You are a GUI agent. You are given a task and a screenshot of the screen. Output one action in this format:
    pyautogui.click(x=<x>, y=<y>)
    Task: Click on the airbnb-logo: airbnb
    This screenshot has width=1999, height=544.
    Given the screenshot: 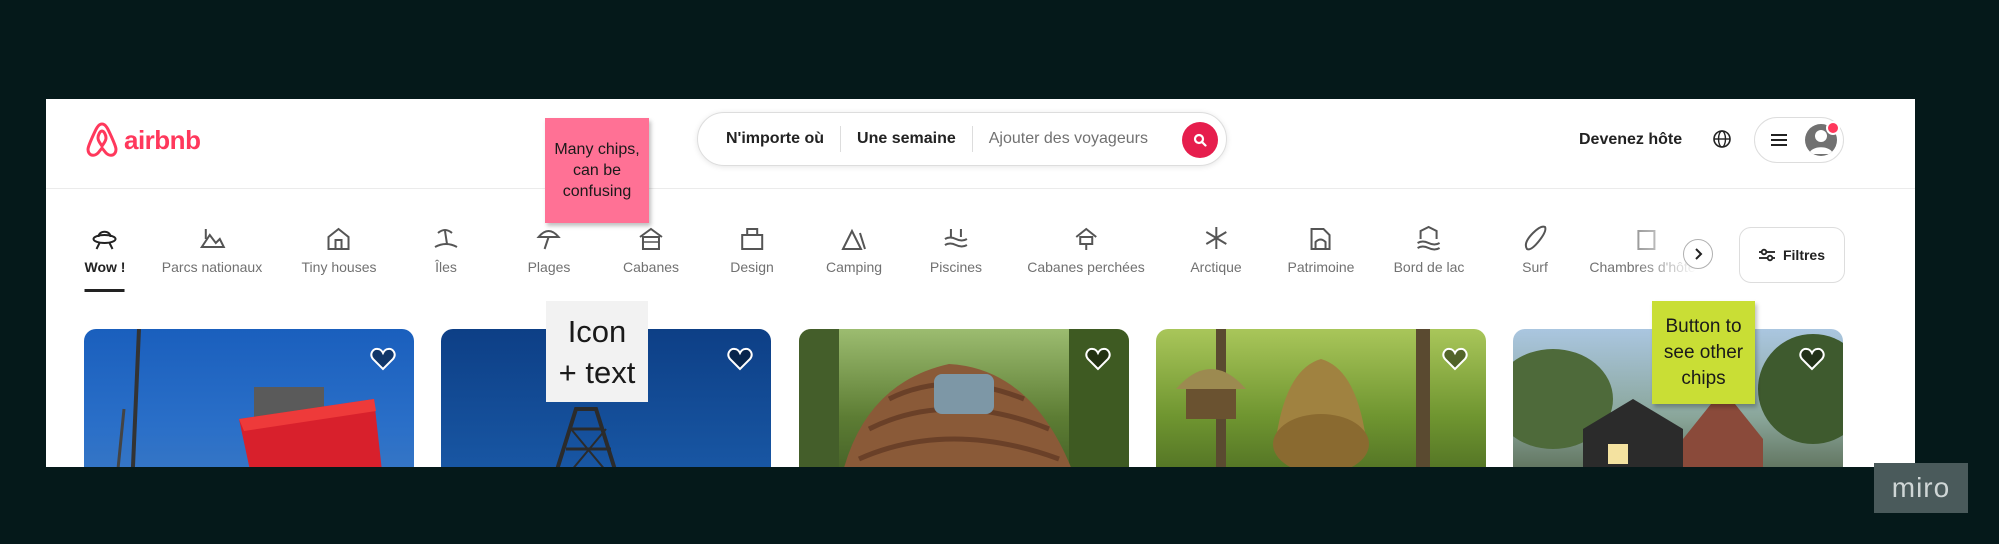 What is the action you would take?
    pyautogui.click(x=142, y=140)
    